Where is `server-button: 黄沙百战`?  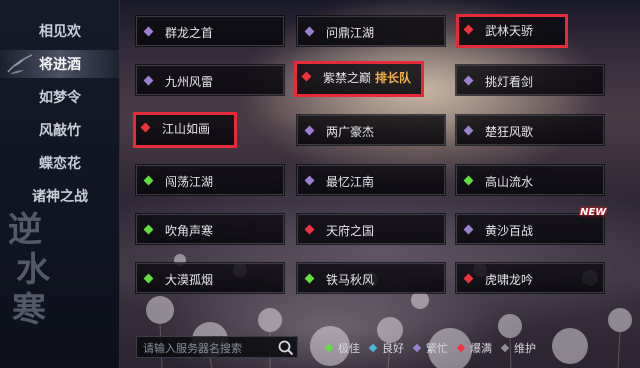
server-button: 黄沙百战 is located at coordinates (530, 229).